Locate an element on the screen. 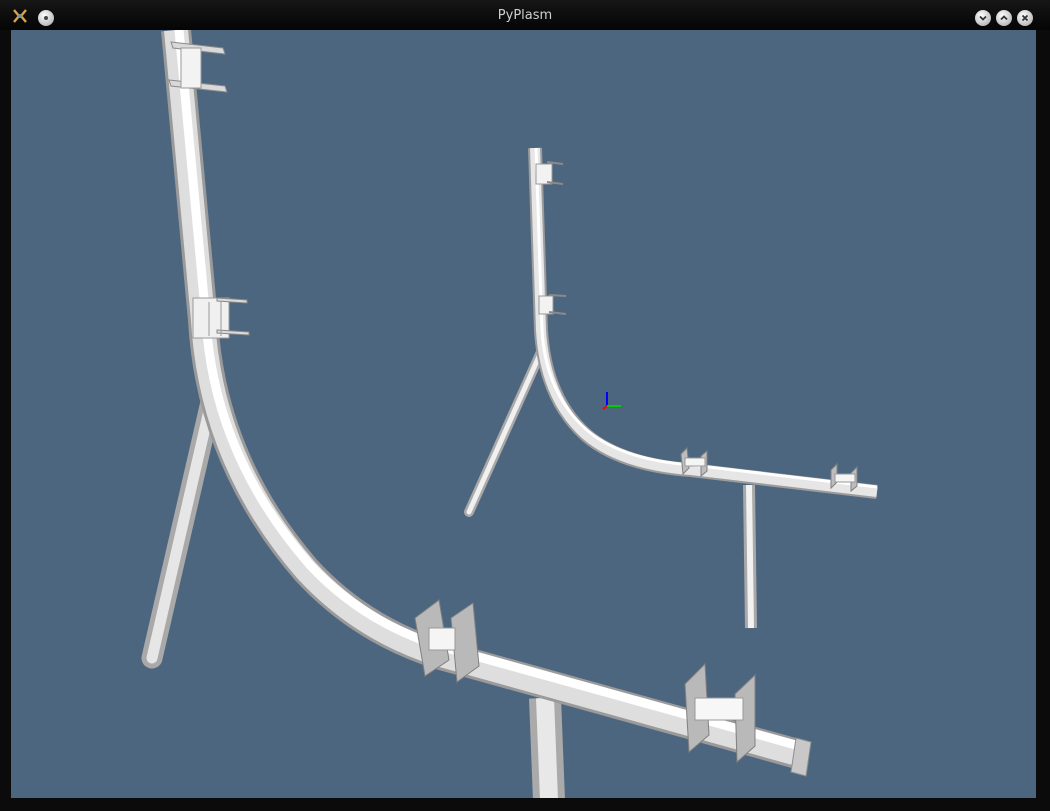 The height and width of the screenshot is (811, 1050). minimize-button is located at coordinates (983, 18).